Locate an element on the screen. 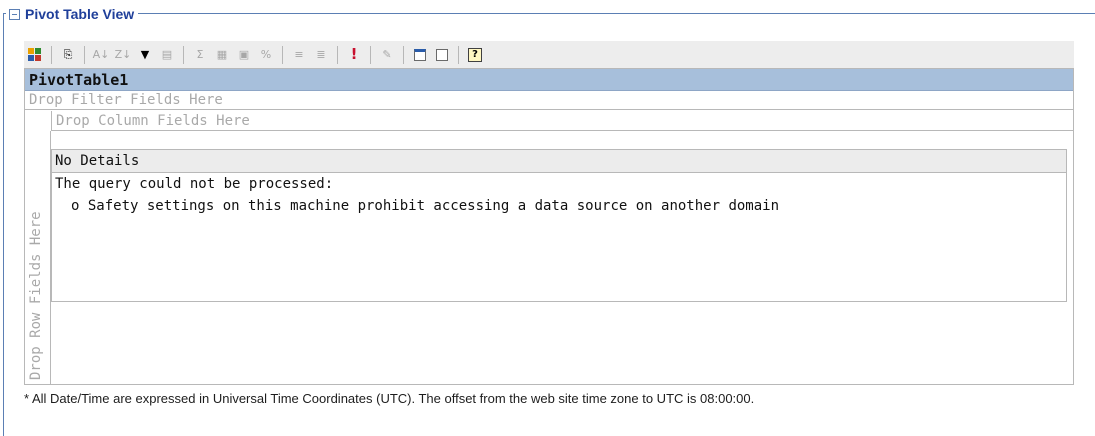  section-legend: Pivot Table View is located at coordinates (72, 14).